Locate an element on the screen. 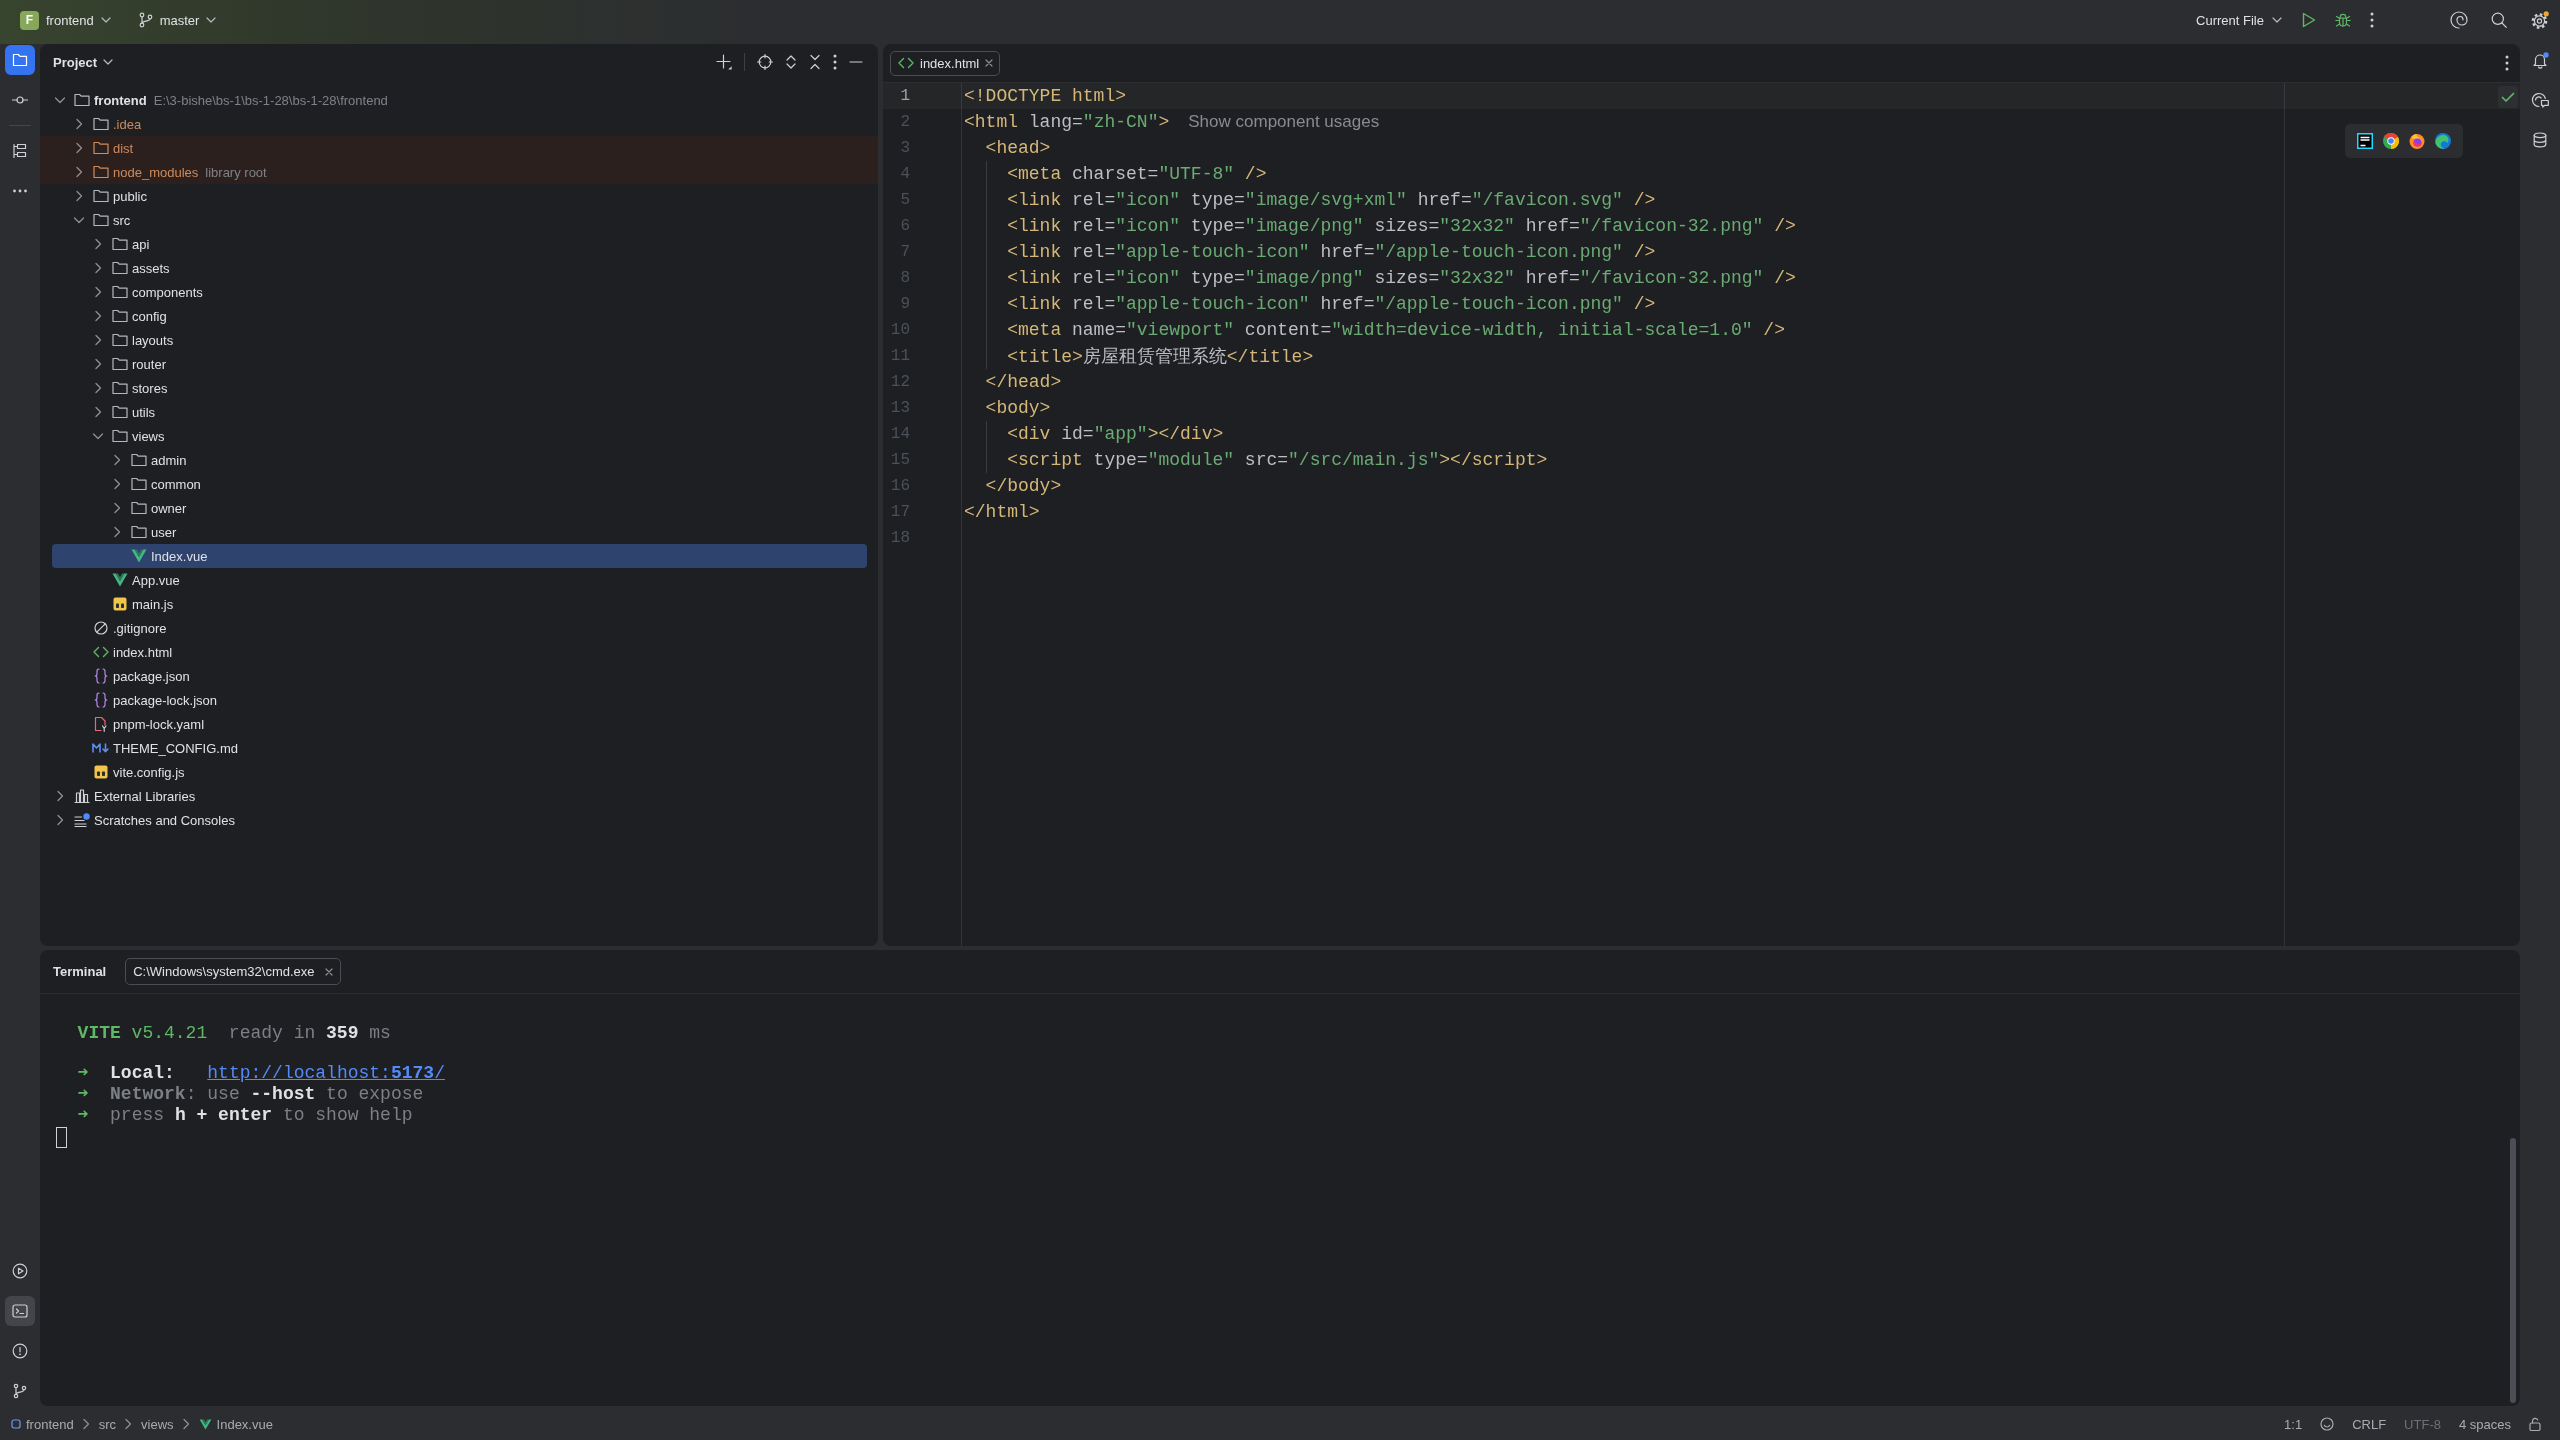 The image size is (2560, 1440). tree-item: admin is located at coordinates (459, 460).